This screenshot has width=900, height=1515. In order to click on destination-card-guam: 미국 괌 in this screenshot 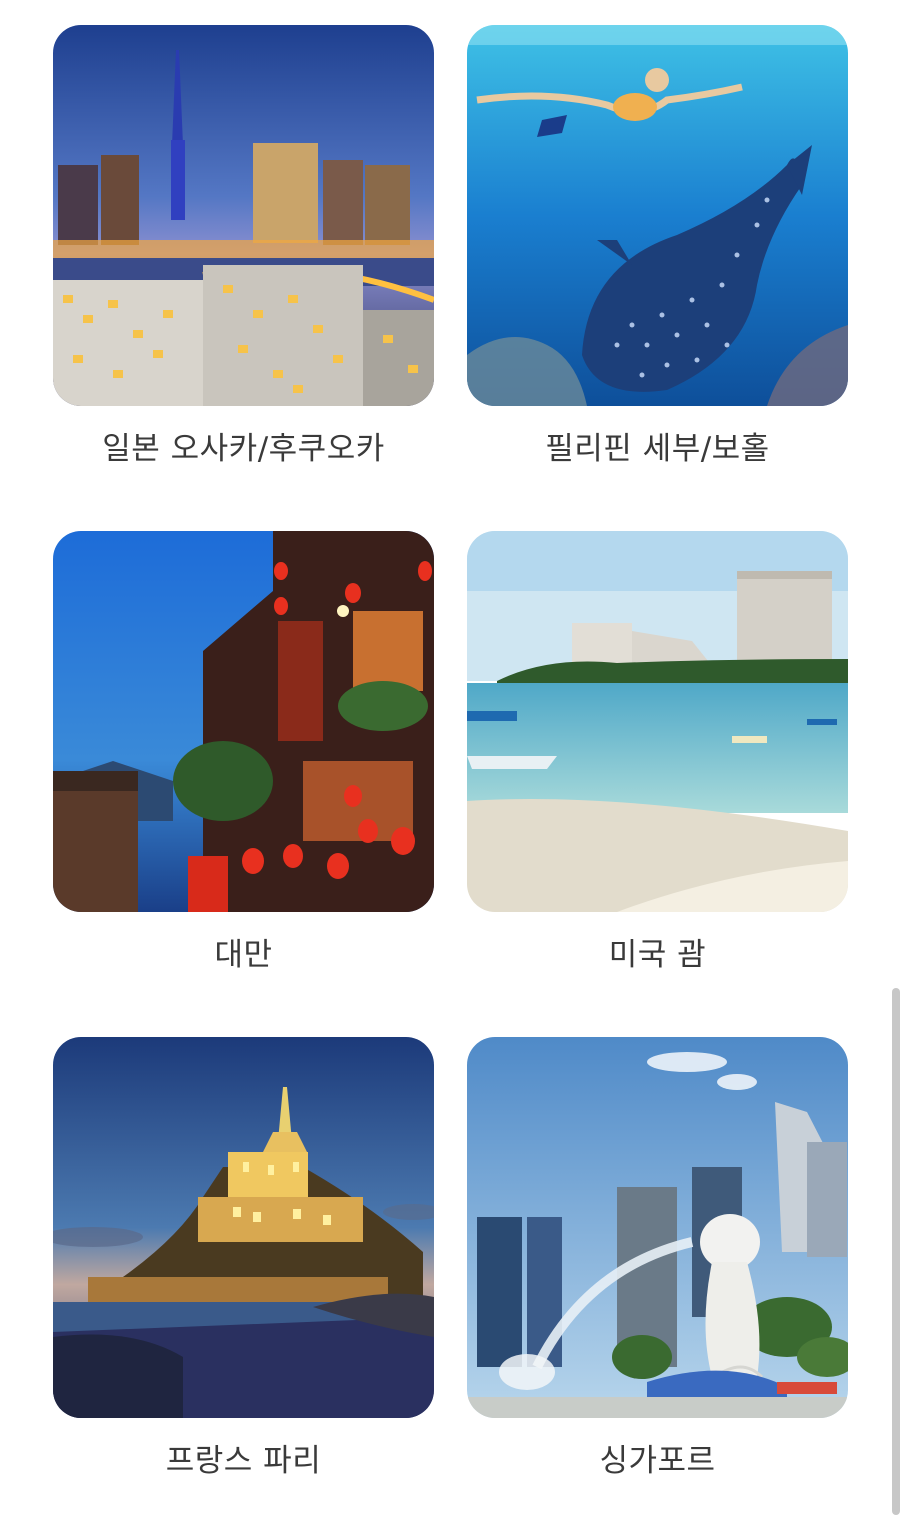, I will do `click(657, 784)`.